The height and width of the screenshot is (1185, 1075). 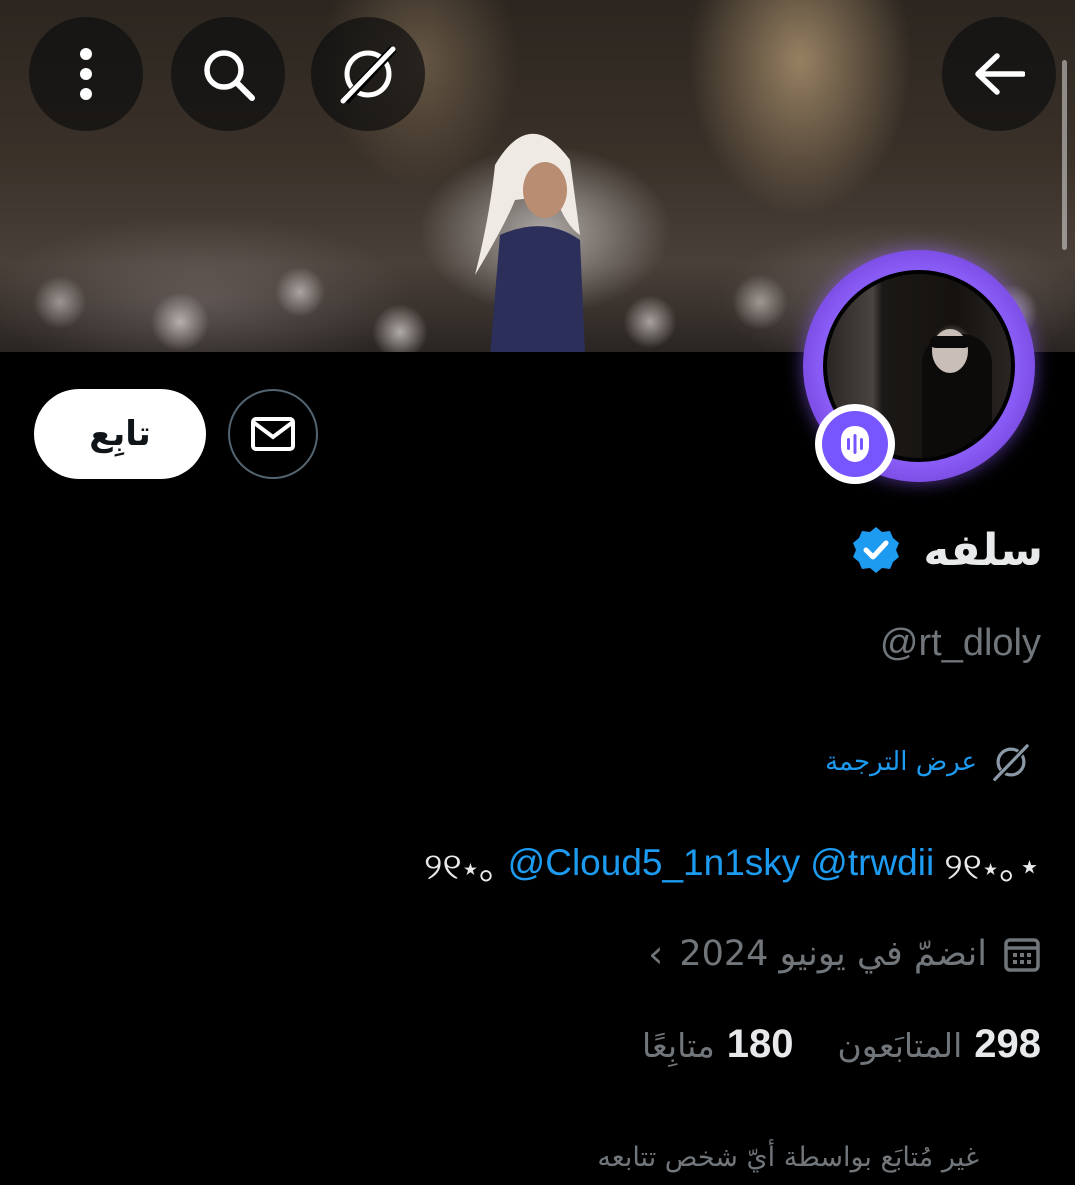 What do you see at coordinates (461, 866) in the screenshot?
I see `bio-decoration-left: ୨୧⋆｡` at bounding box center [461, 866].